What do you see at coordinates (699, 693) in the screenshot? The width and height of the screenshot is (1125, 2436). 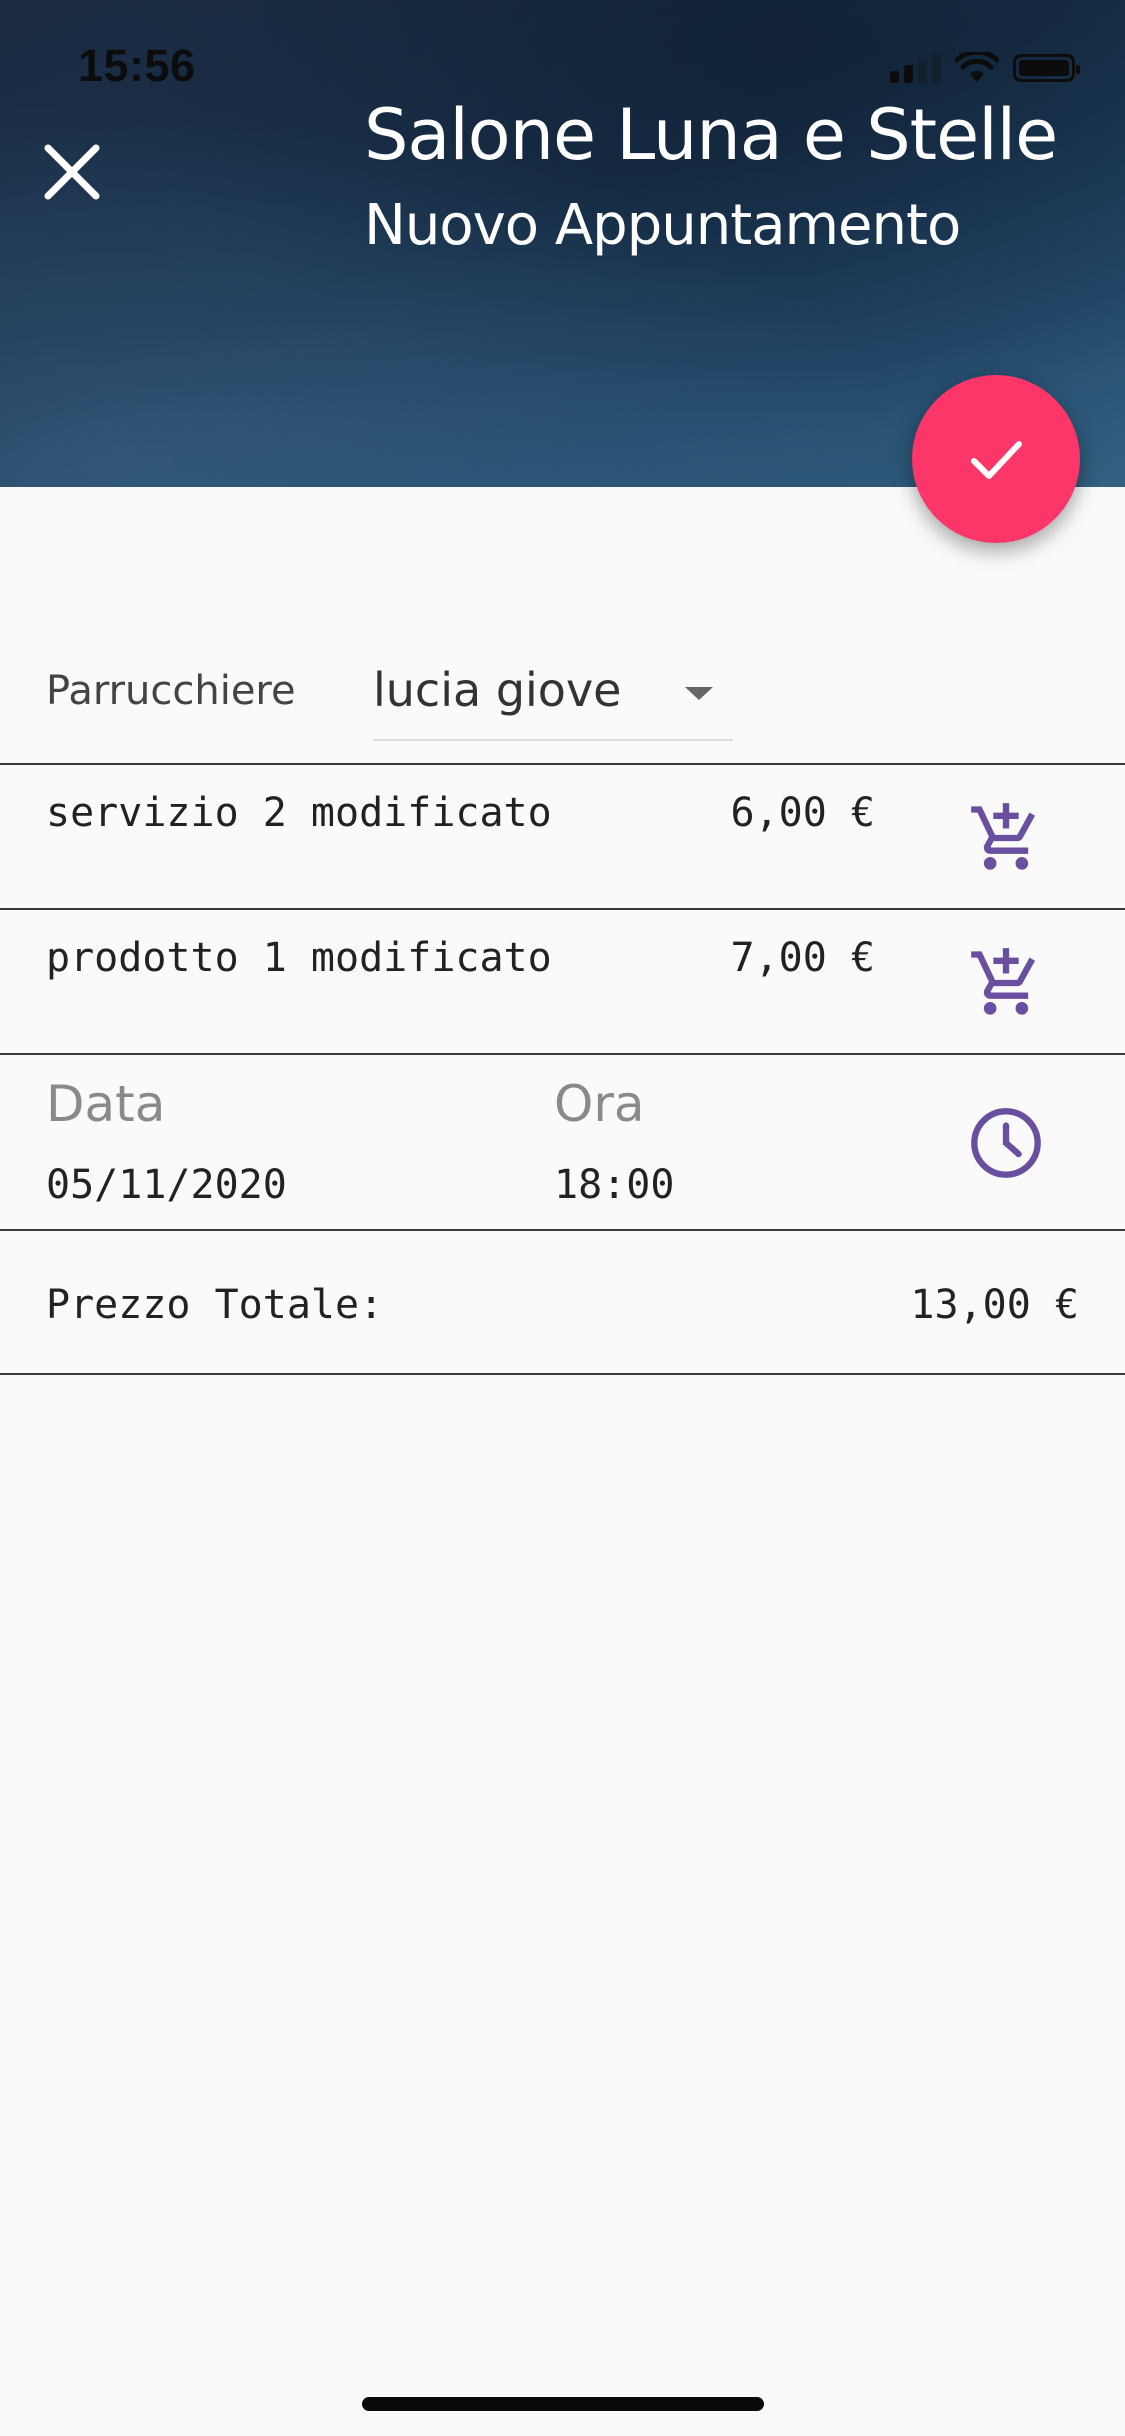 I see `caret-down-icon` at bounding box center [699, 693].